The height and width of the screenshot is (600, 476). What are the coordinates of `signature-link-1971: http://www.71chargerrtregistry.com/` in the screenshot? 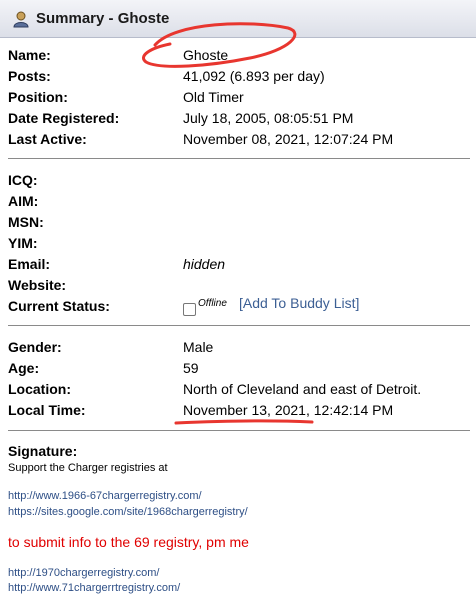 It's located at (94, 588).